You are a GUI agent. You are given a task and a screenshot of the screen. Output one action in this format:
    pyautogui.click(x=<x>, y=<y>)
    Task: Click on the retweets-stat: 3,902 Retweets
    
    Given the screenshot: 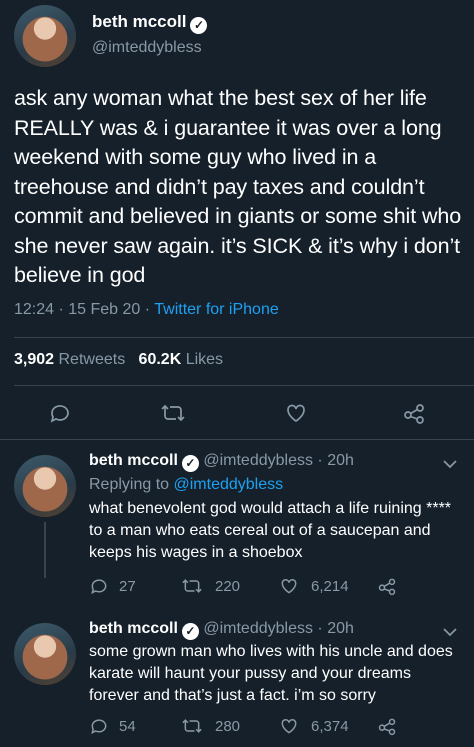 What is the action you would take?
    pyautogui.click(x=69, y=359)
    